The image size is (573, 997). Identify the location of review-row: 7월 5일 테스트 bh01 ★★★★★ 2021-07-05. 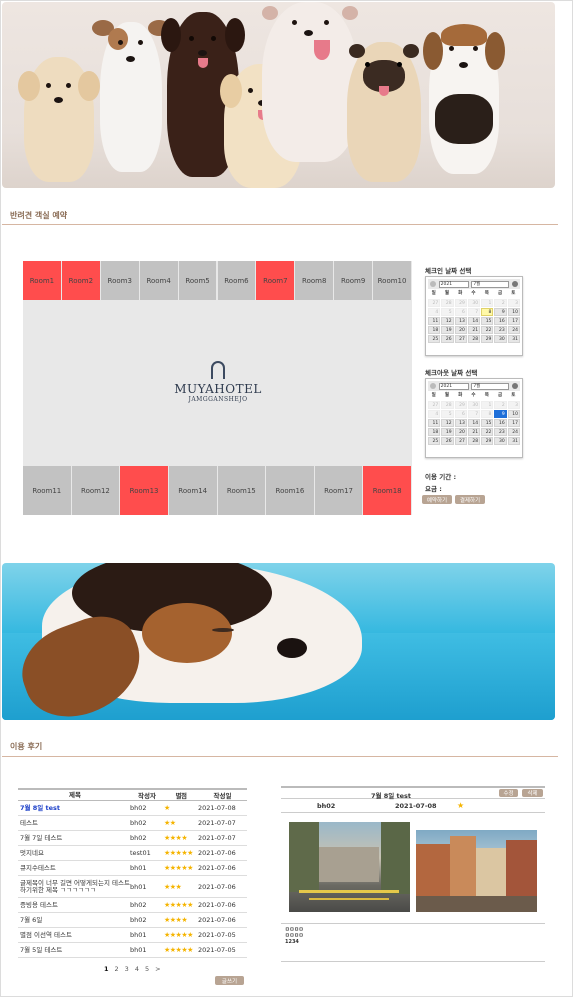
(132, 950).